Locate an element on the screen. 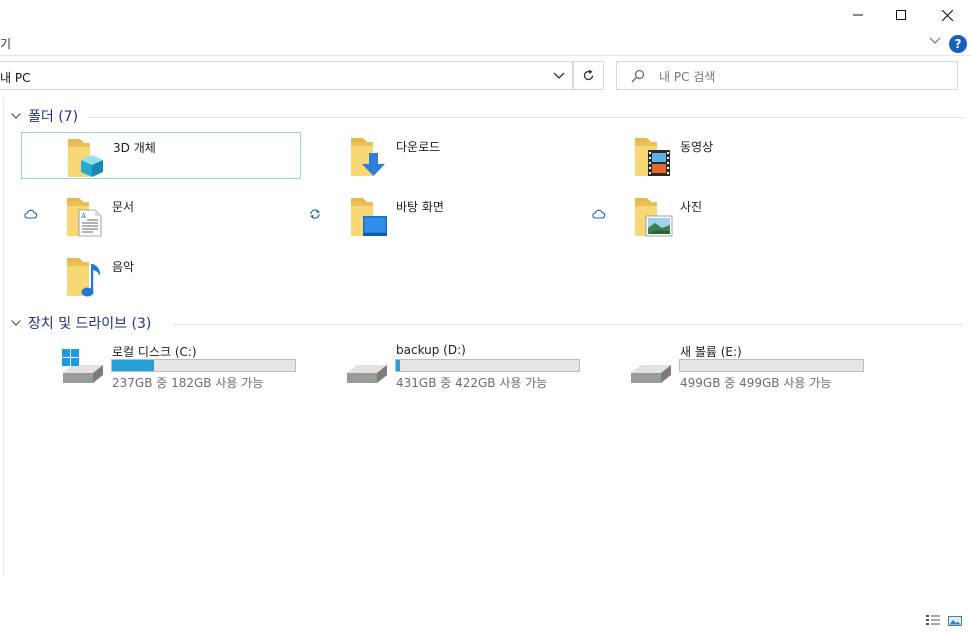 Image resolution: width=971 pixels, height=634 pixels. maximize-button is located at coordinates (901, 15).